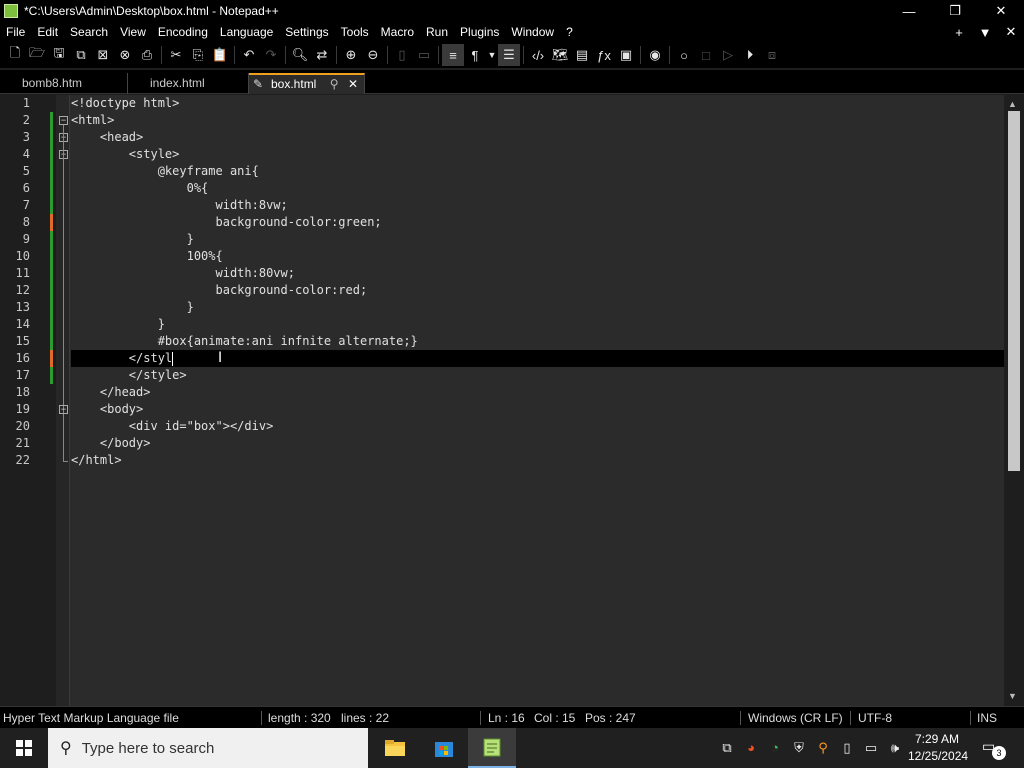 The width and height of the screenshot is (1024, 768). Describe the element at coordinates (307, 83) in the screenshot. I see `tab-box: ✎ box.html ⚲ ✕` at that location.